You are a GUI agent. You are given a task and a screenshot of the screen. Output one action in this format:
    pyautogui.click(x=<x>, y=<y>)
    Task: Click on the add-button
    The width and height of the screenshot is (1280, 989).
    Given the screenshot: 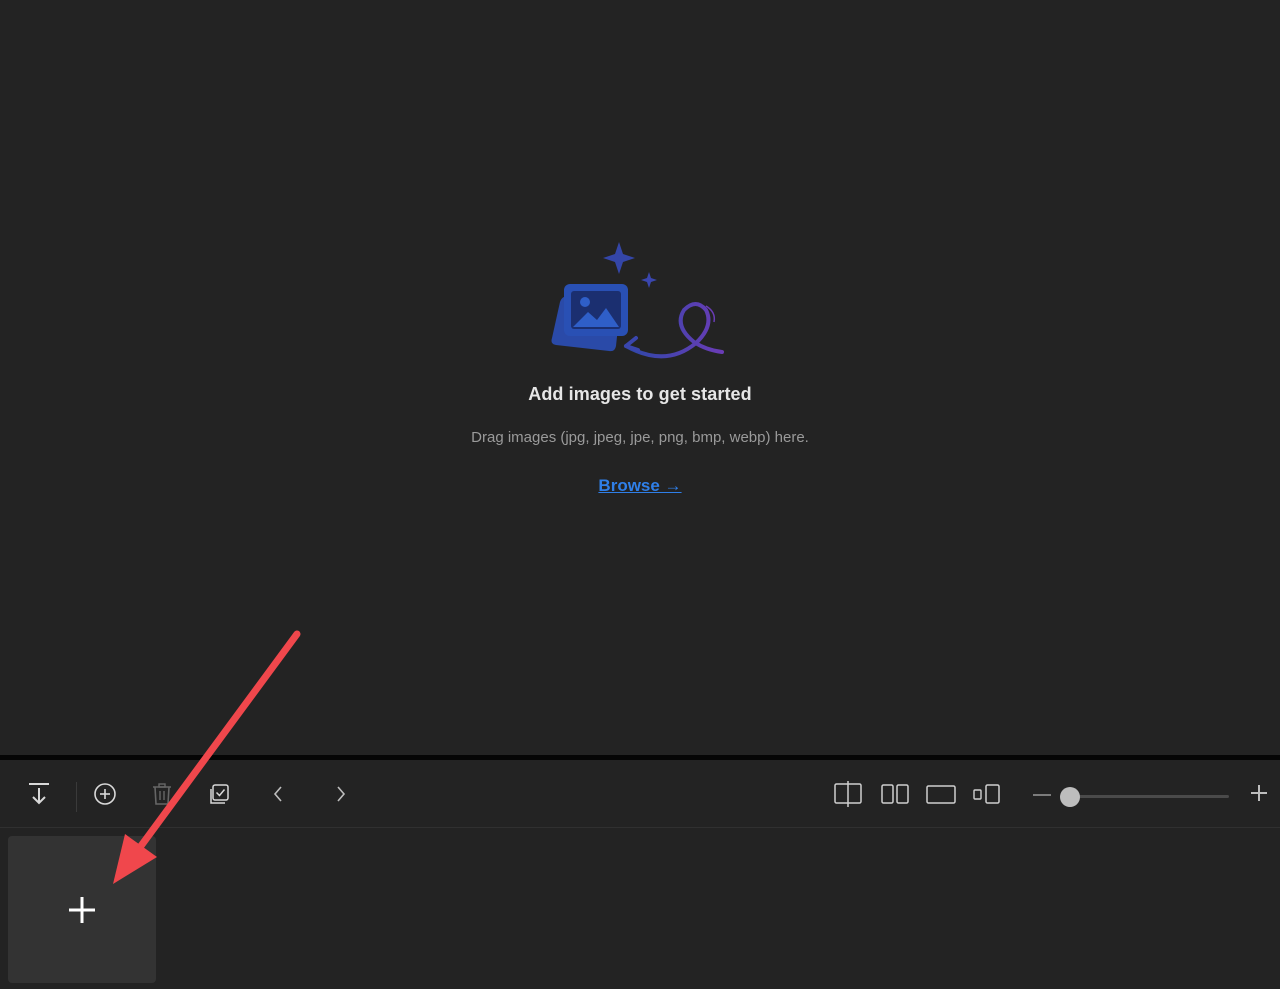 What is the action you would take?
    pyautogui.click(x=105, y=794)
    